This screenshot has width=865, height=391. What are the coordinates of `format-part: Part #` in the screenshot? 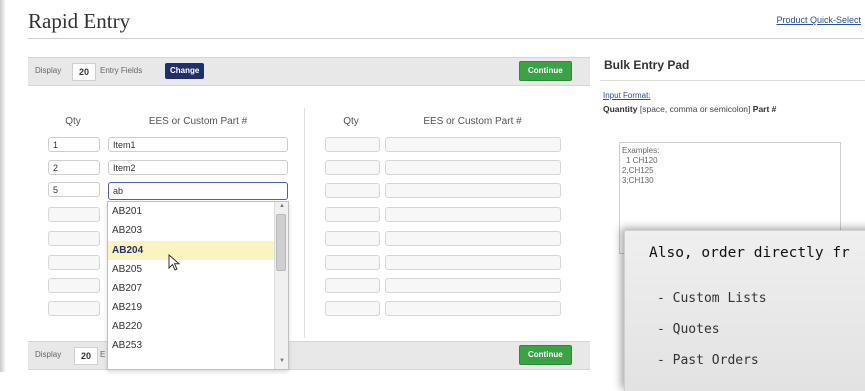 It's located at (764, 109).